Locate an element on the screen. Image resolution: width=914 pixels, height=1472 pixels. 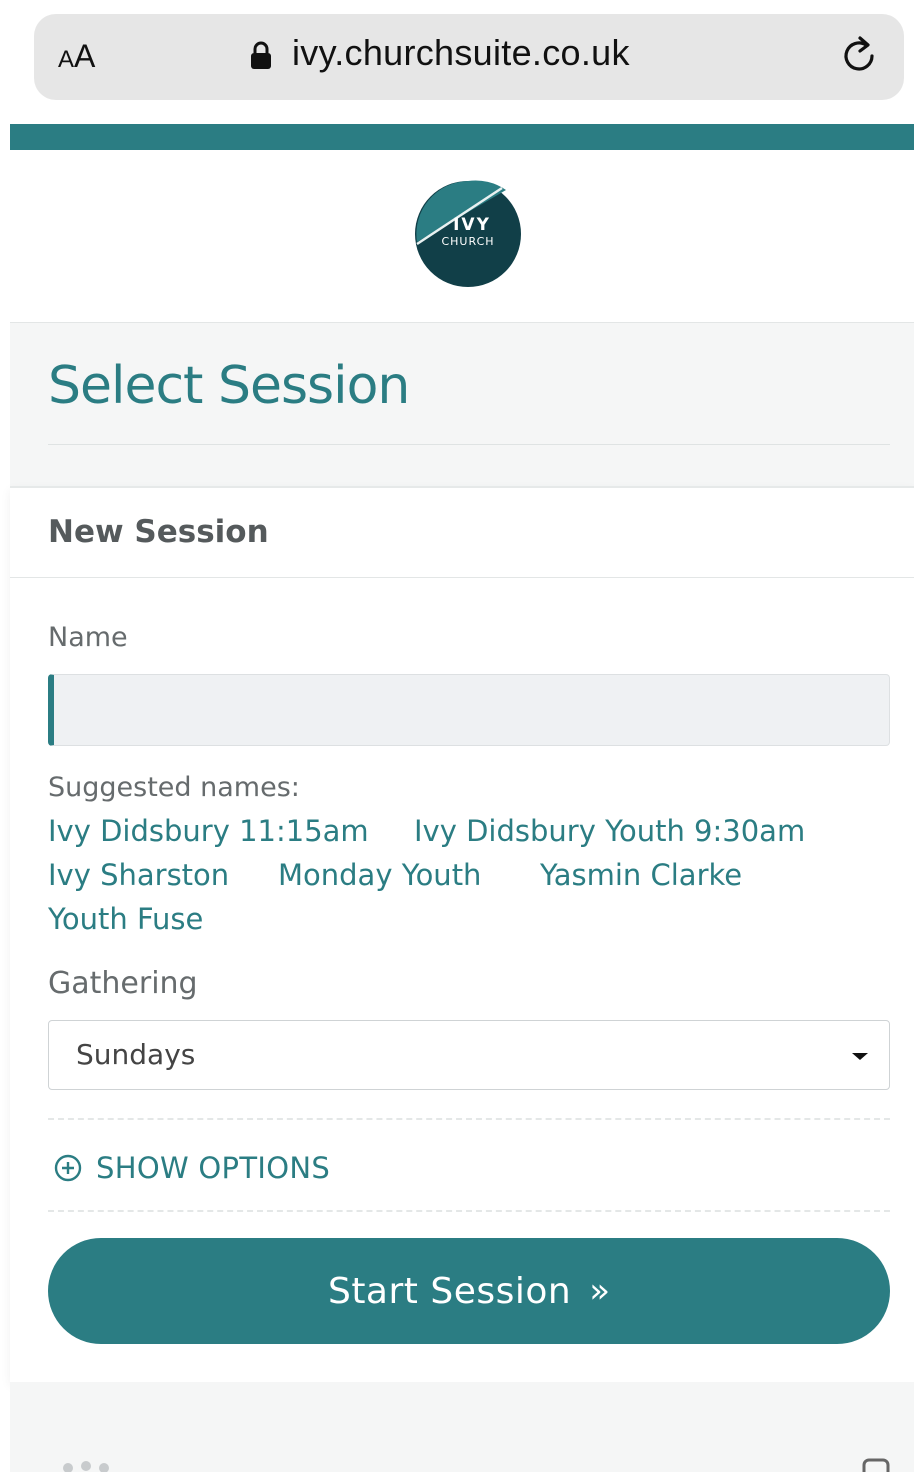
start-session-label: Start Session is located at coordinates (449, 1291).